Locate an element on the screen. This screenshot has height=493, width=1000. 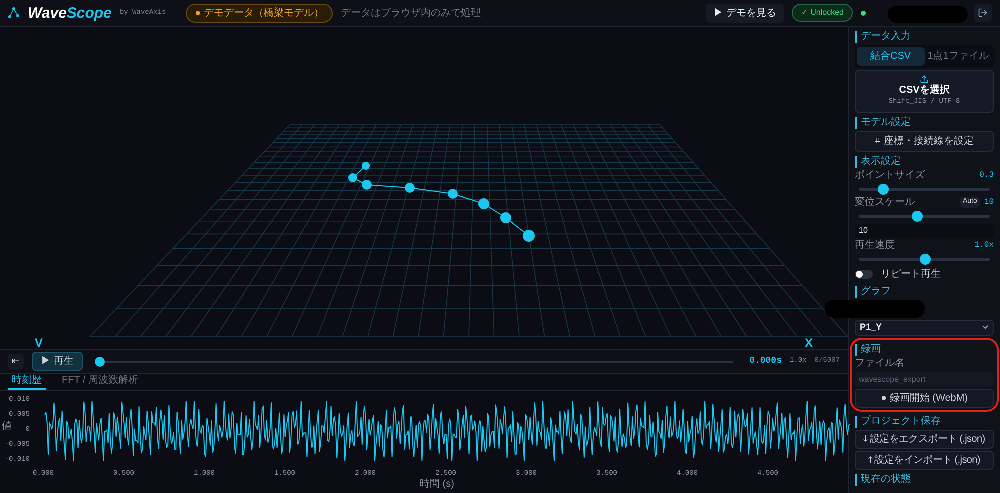
setting-reading: 10 is located at coordinates (989, 202).